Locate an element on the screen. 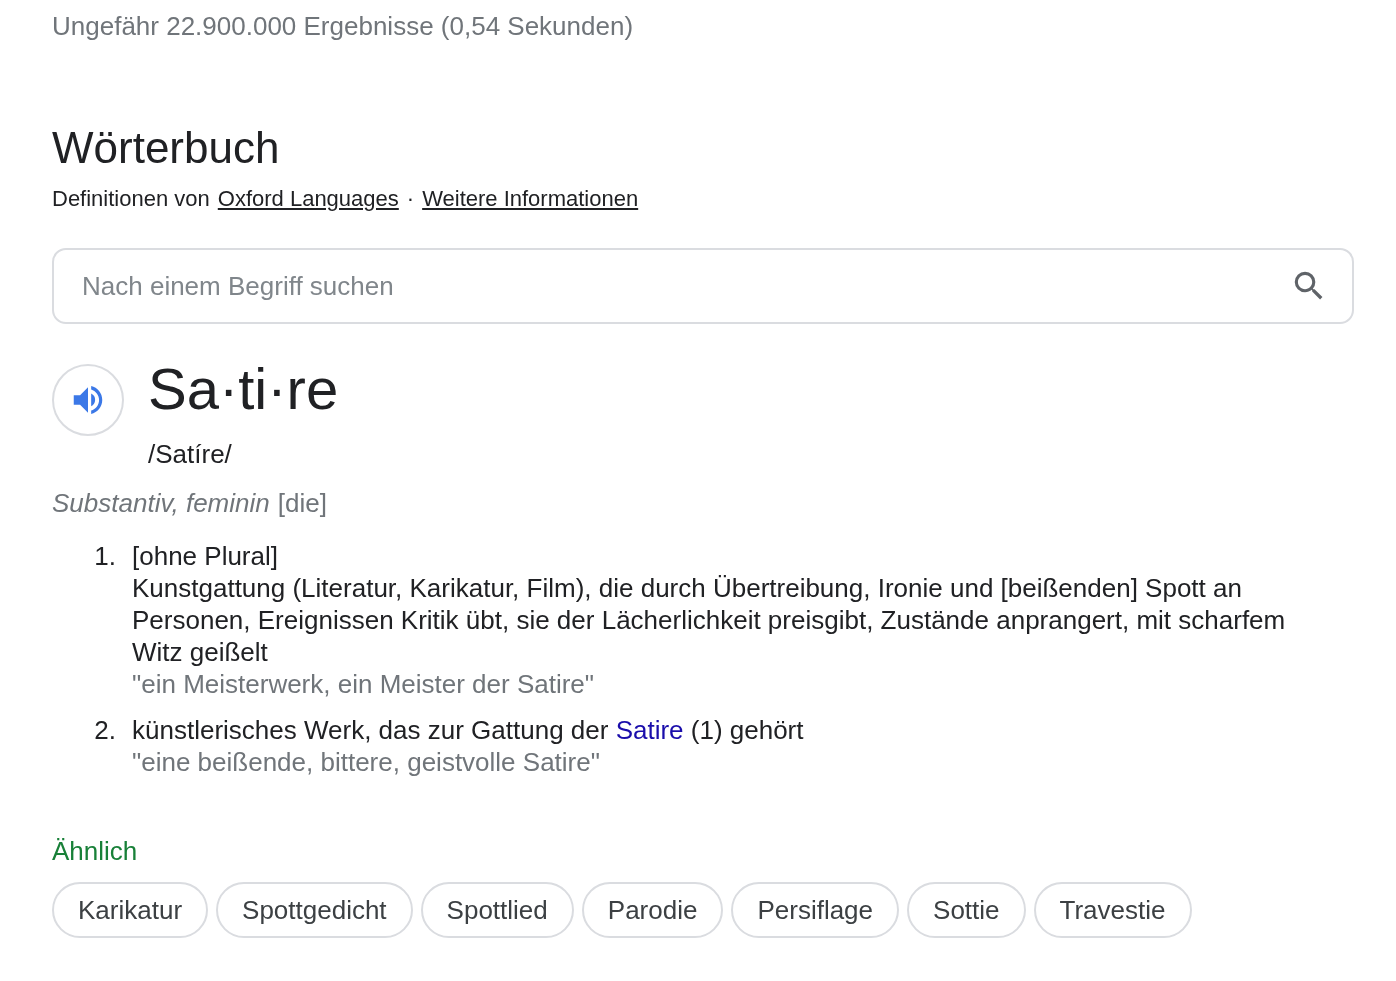 The height and width of the screenshot is (981, 1396). example-text: "eine beißende, bittere, geistvolle Satire" is located at coordinates (366, 762).